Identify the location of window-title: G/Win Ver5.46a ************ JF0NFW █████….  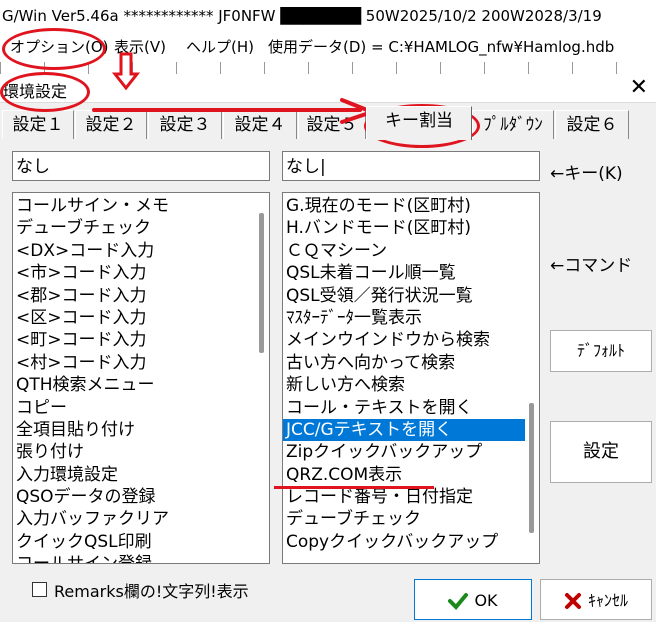
(302, 16).